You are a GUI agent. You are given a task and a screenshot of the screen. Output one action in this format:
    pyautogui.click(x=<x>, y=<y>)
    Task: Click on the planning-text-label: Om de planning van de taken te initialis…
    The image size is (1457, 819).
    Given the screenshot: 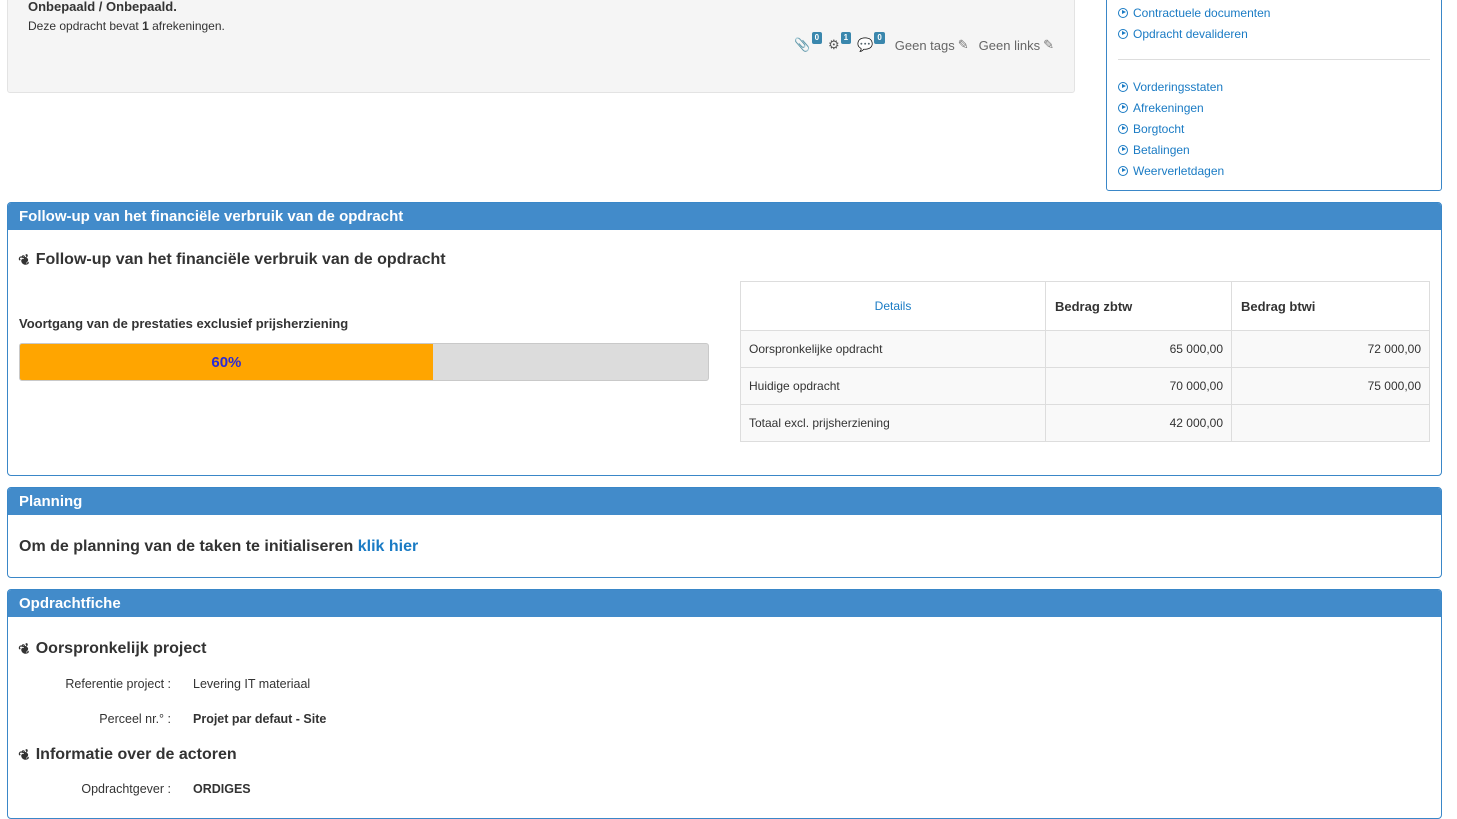 What is the action you would take?
    pyautogui.click(x=186, y=546)
    